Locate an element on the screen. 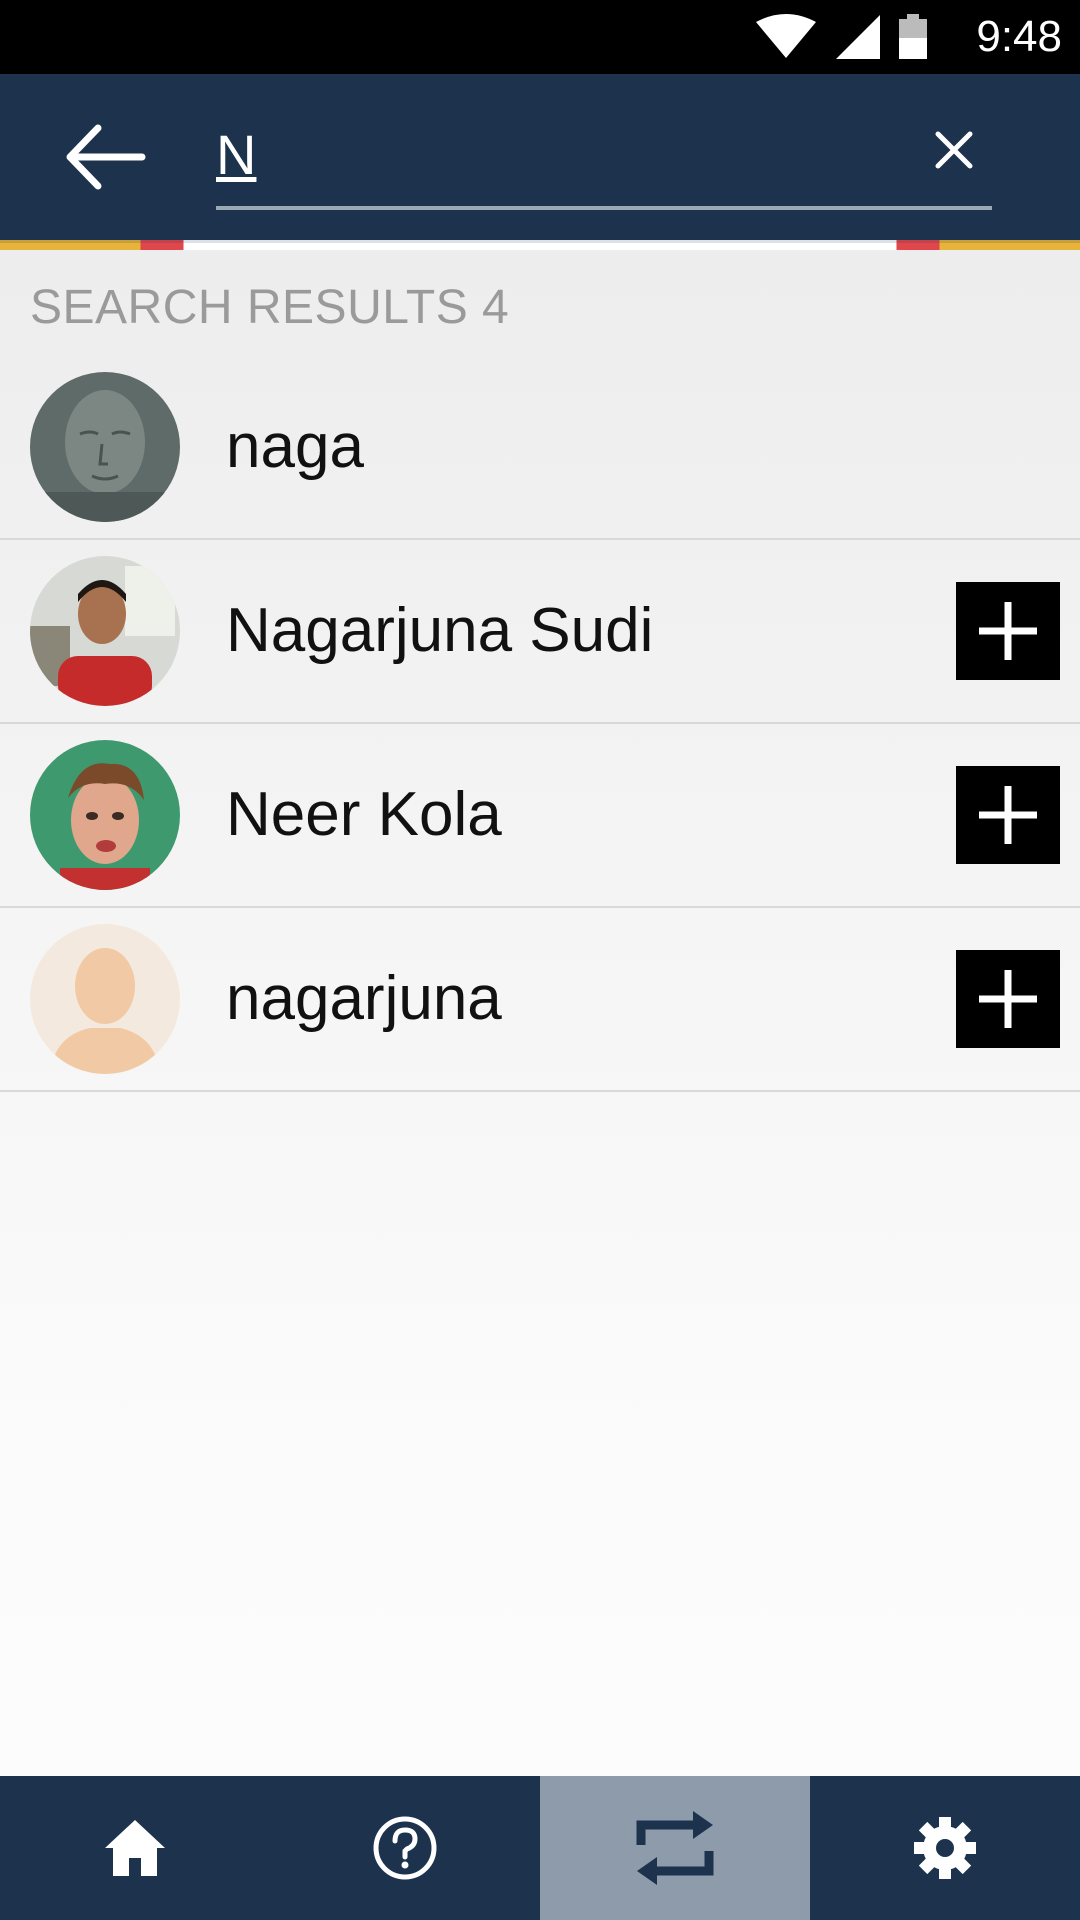 The image size is (1080, 1920). status-icons is located at coordinates (841, 37).